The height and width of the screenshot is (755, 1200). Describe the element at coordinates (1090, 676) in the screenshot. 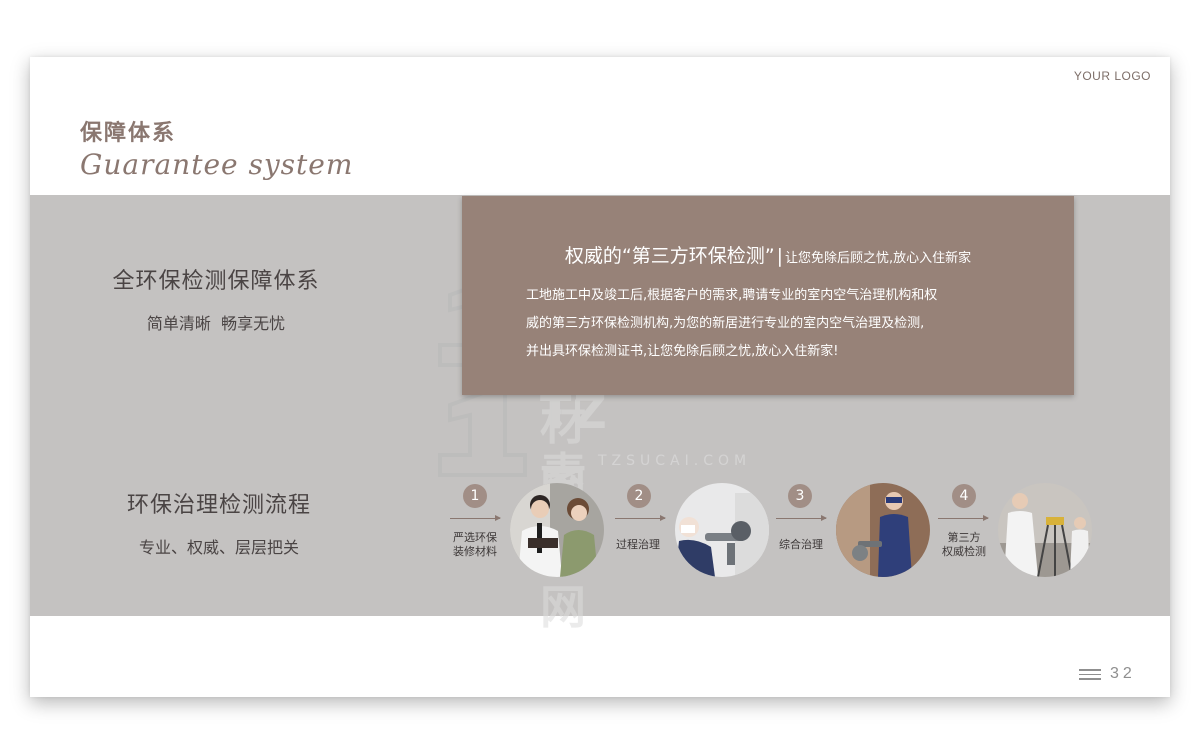

I see `hamburger-menu-icon` at that location.